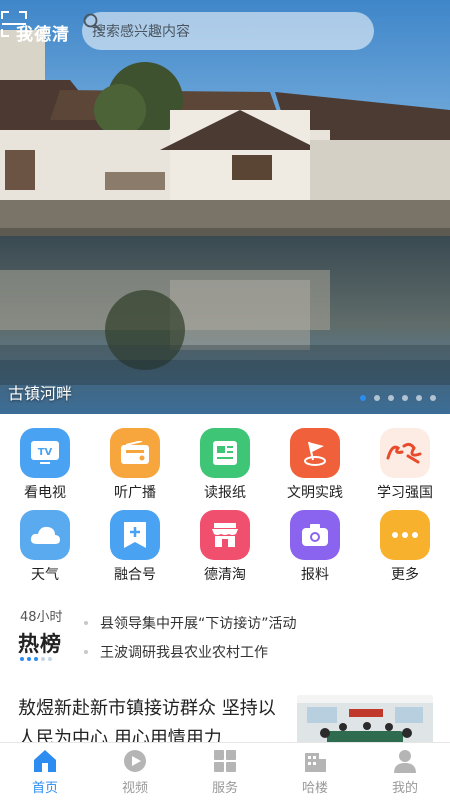  What do you see at coordinates (41, 617) in the screenshot?
I see `hot-time-label: 48小时` at bounding box center [41, 617].